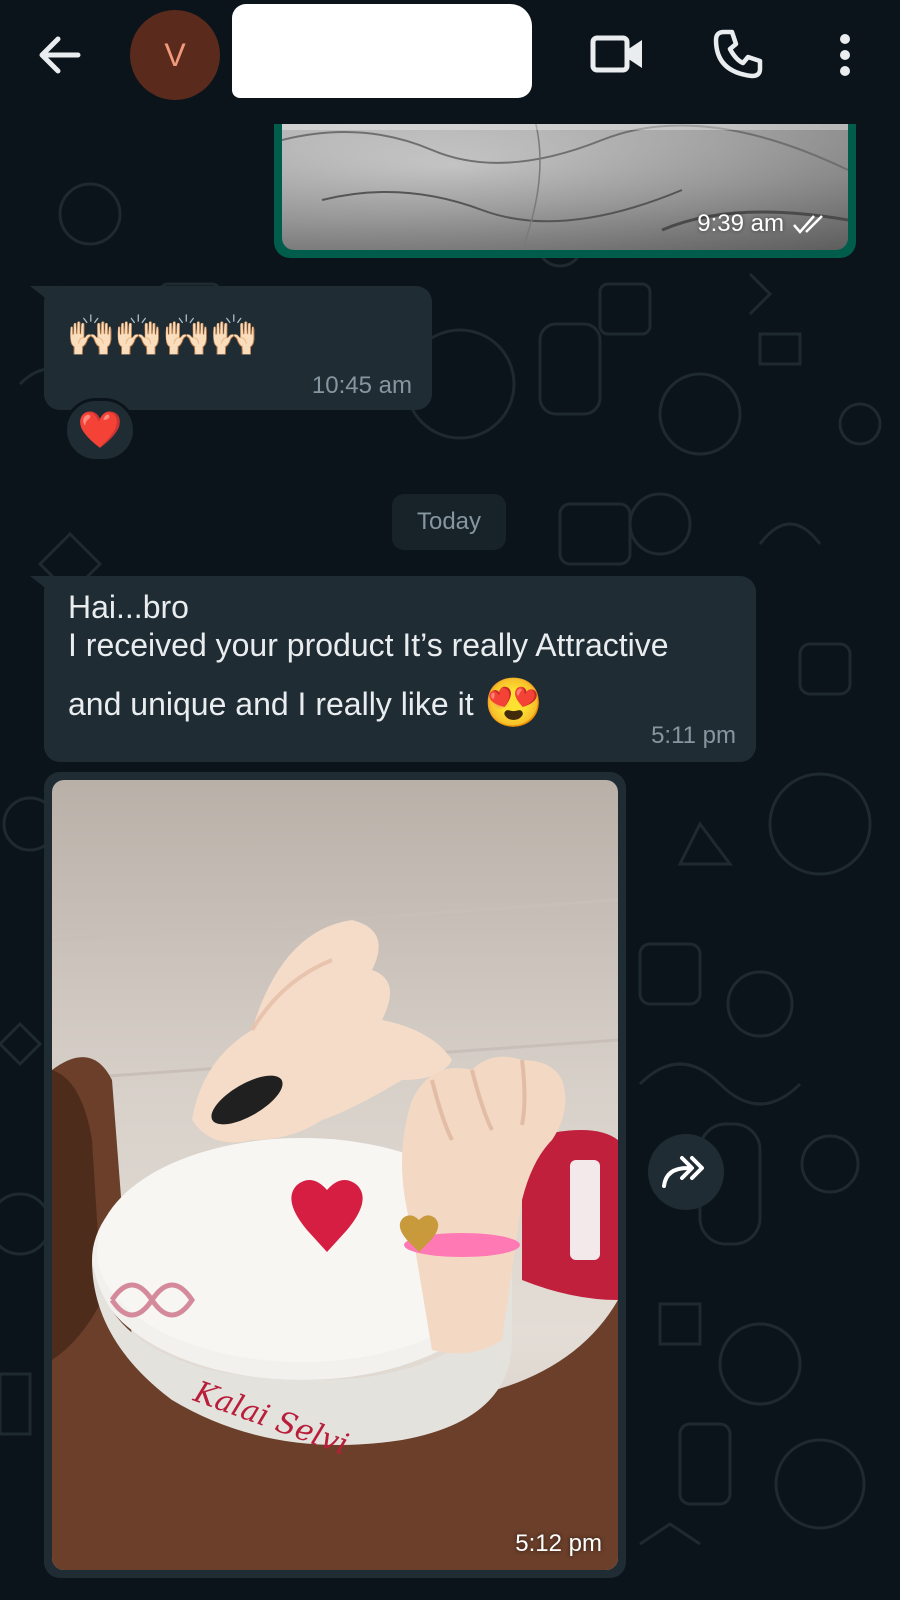 Image resolution: width=900 pixels, height=1600 pixels. I want to click on double-tick-icon, so click(808, 224).